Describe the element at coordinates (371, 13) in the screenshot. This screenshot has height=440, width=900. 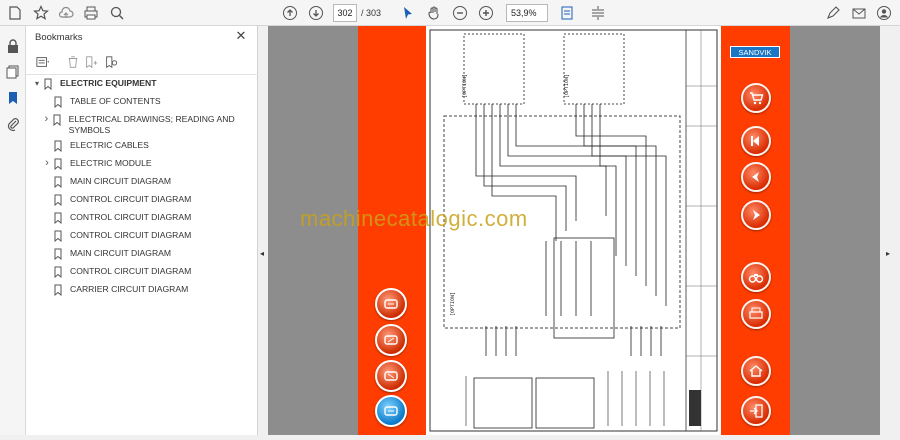
I see `page-count: / 303` at that location.